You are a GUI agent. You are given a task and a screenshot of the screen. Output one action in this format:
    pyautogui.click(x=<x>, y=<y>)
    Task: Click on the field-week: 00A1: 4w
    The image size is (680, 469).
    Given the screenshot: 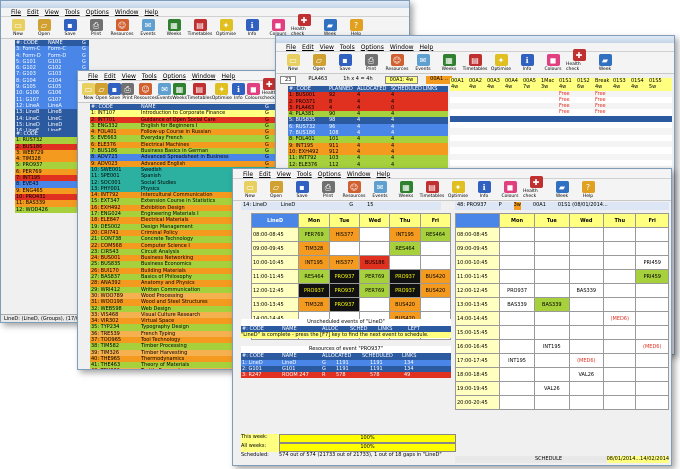 What is the action you would take?
    pyautogui.click(x=401, y=80)
    